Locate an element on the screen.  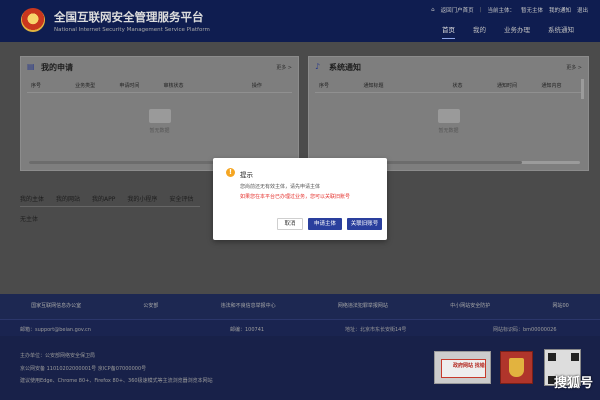
police-emblem-icon is located at coordinates (33, 20).